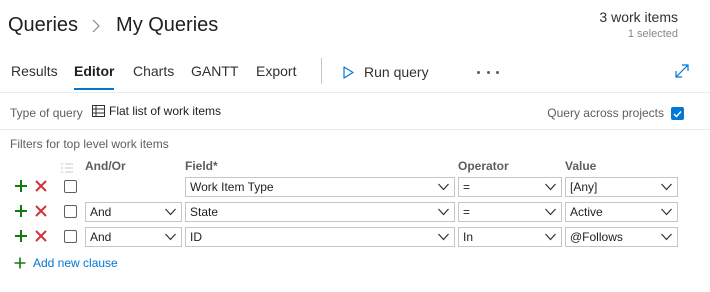  What do you see at coordinates (621, 187) in the screenshot?
I see `value-dropdown: [Any]` at bounding box center [621, 187].